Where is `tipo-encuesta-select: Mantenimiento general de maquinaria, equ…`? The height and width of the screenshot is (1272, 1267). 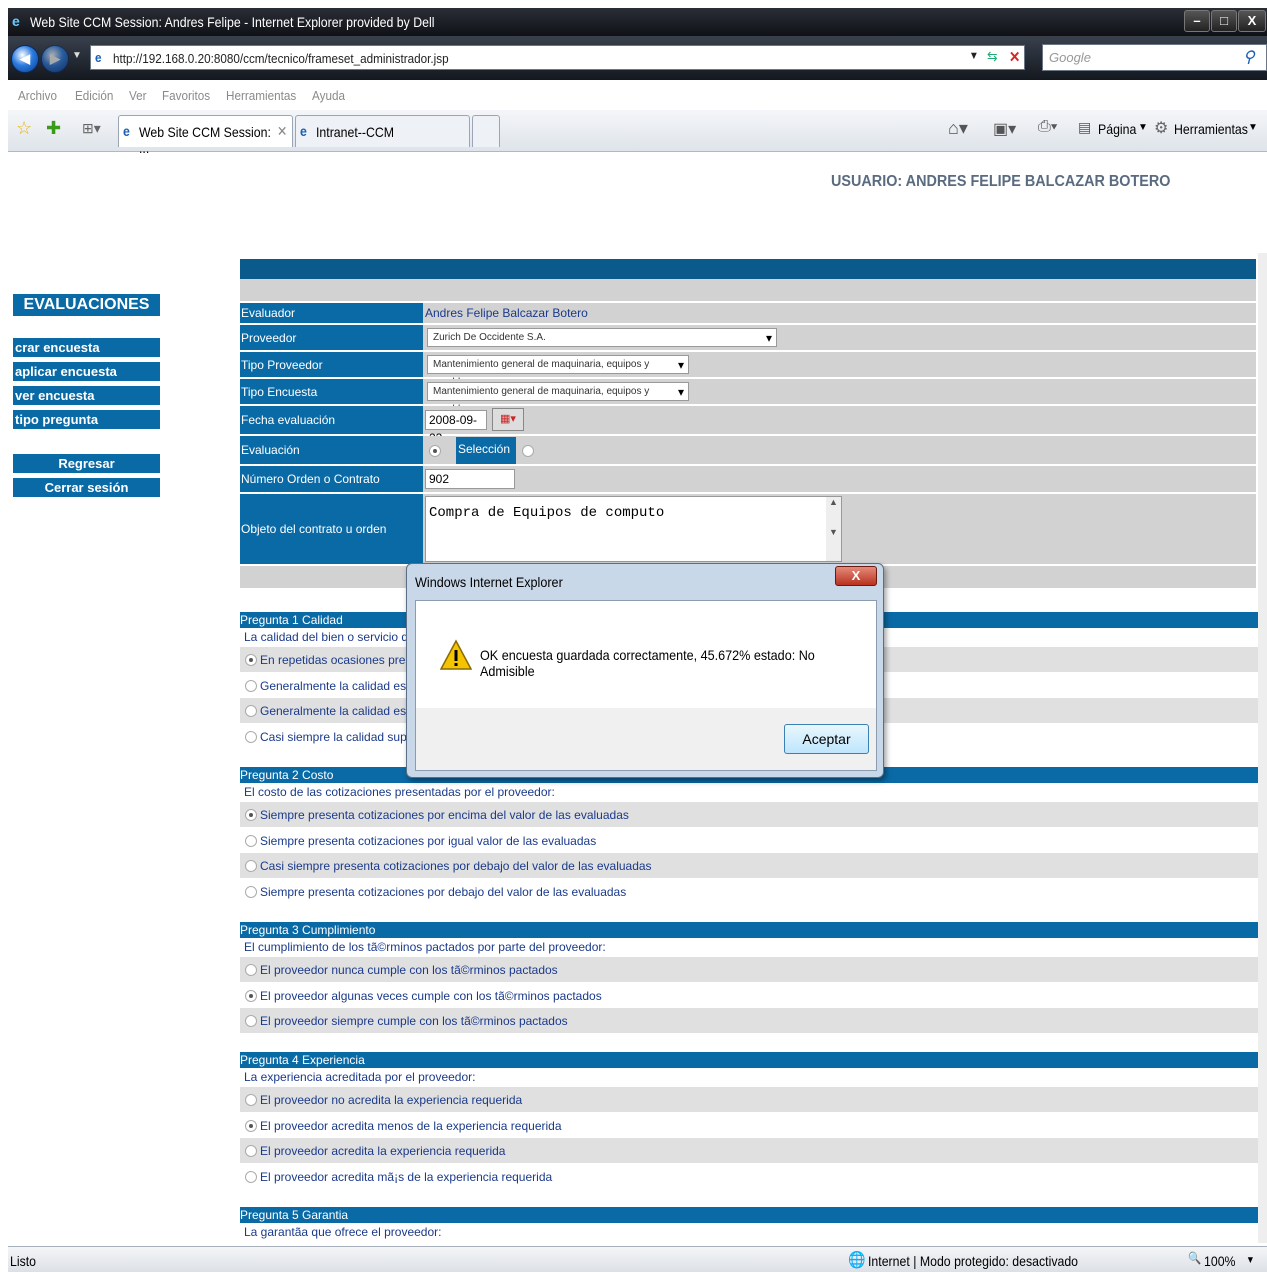
tipo-encuesta-select: Mantenimiento general de maquinaria, equ… is located at coordinates (558, 398).